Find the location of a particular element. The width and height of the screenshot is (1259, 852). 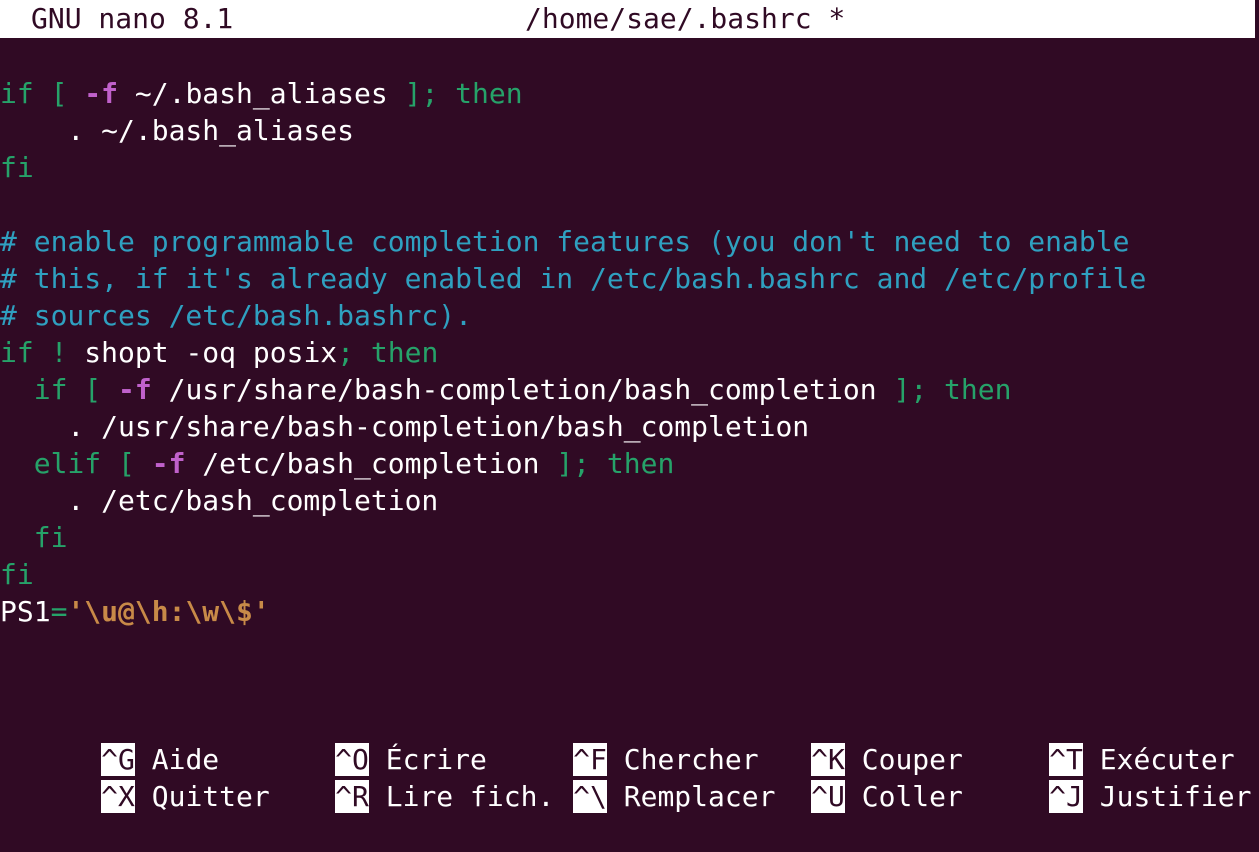

shortcut-help: ^G Aide is located at coordinates (109, 740).